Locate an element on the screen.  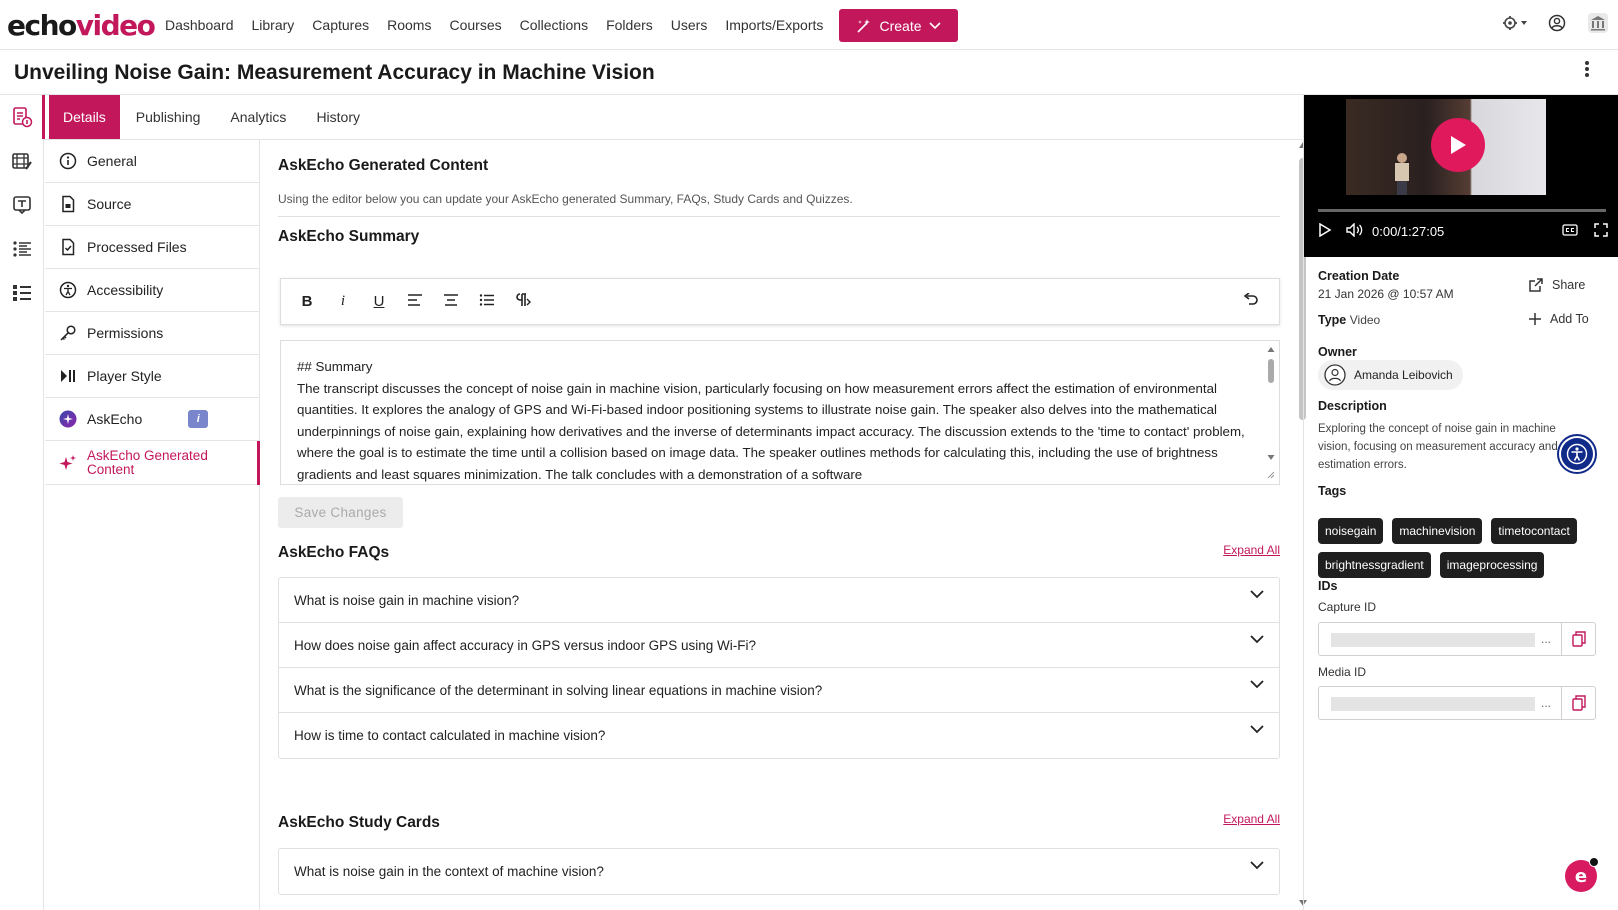
nav-icons is located at coordinates (1556, 25).